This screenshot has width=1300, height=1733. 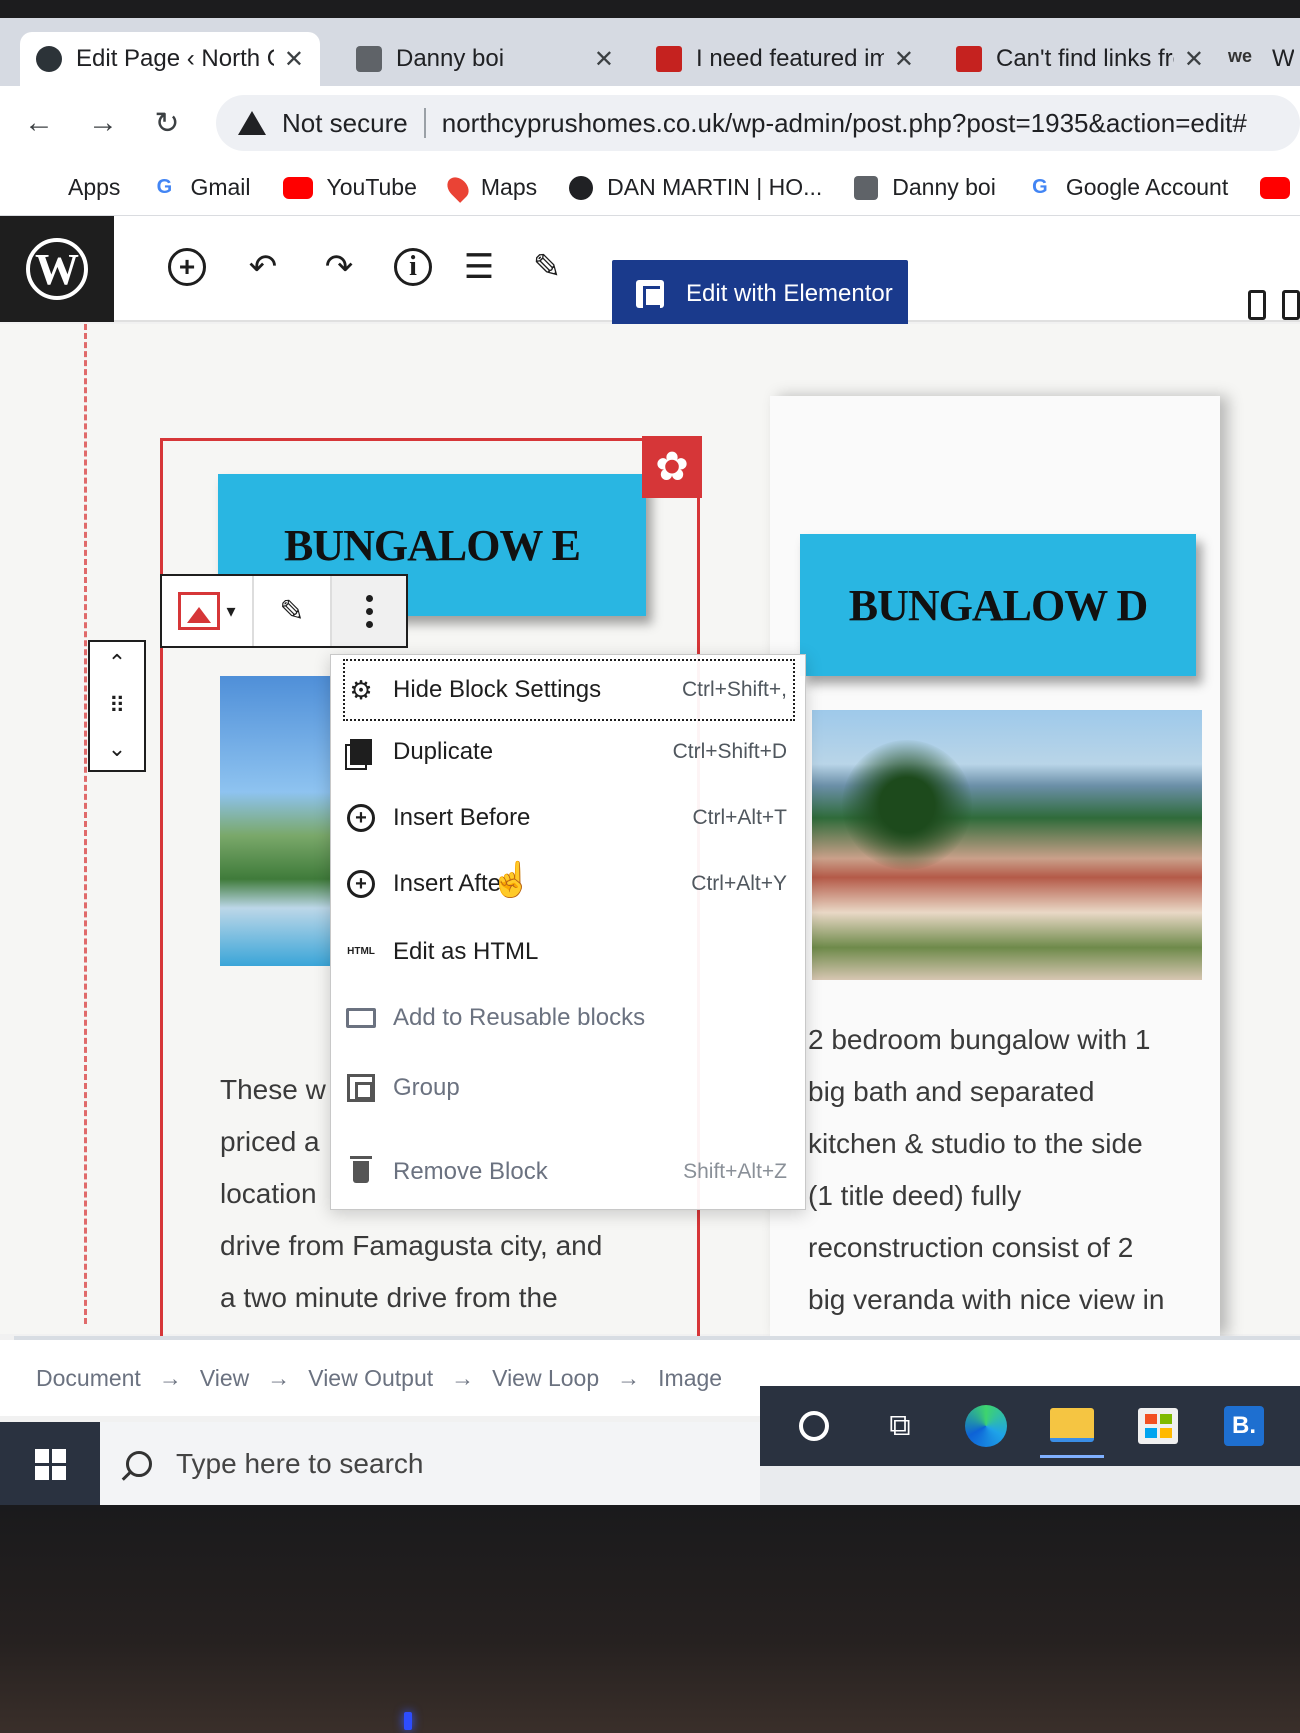 I want to click on bookmark-apps: Apps, so click(x=75, y=187).